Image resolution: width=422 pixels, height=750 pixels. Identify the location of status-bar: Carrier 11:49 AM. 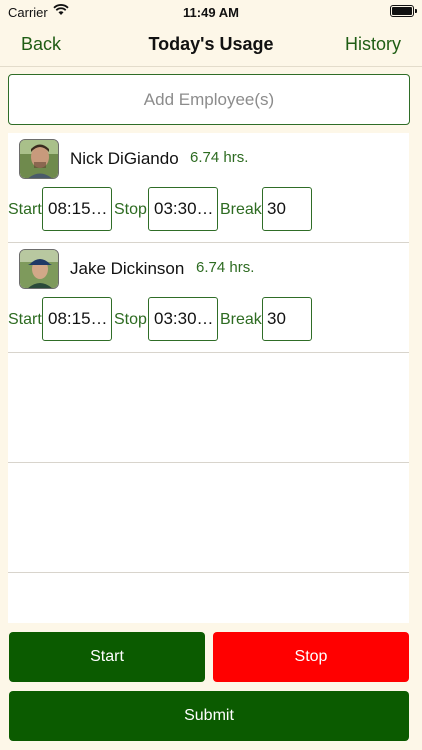
(211, 13).